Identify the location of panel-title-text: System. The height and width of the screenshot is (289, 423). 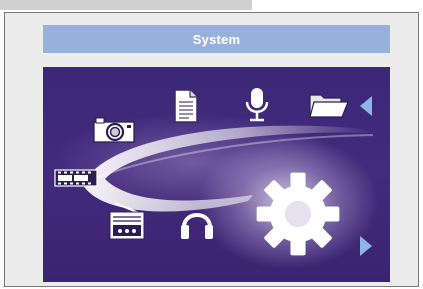
(216, 39).